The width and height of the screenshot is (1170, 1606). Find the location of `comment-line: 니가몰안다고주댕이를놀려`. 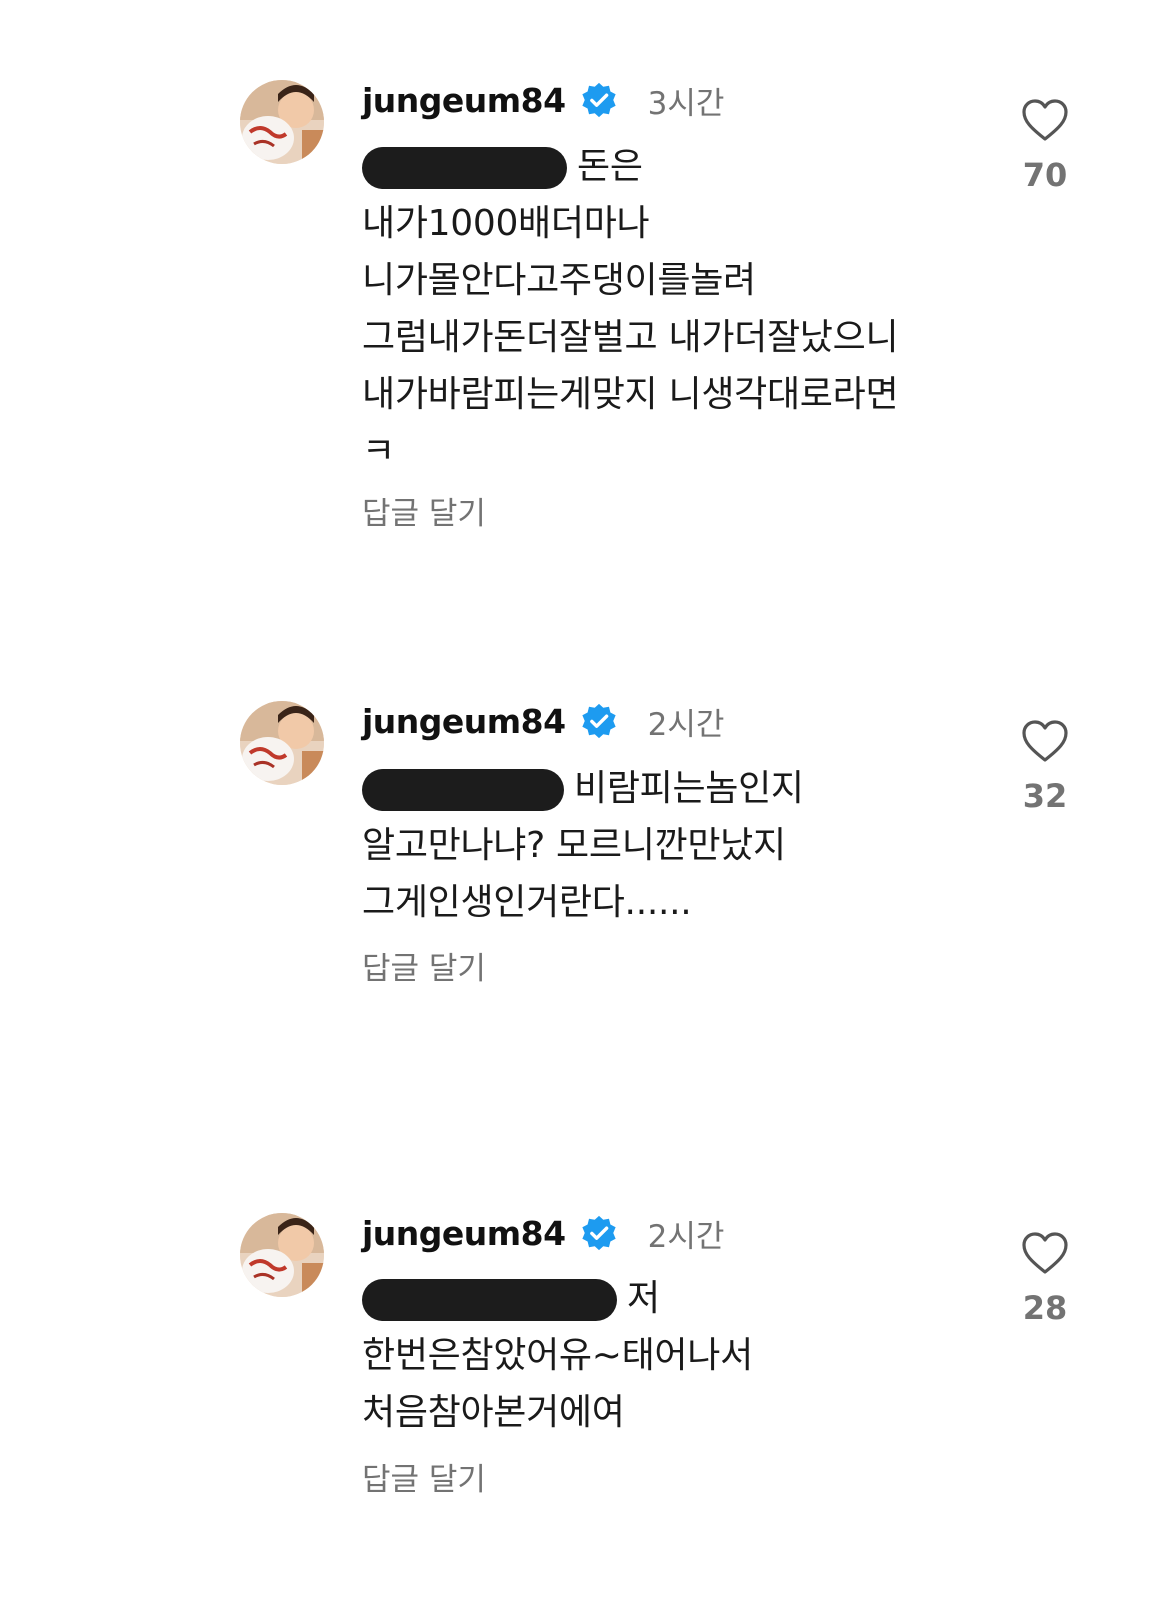

comment-line: 니가몰안다고주댕이를놀려 is located at coordinates (559, 280).